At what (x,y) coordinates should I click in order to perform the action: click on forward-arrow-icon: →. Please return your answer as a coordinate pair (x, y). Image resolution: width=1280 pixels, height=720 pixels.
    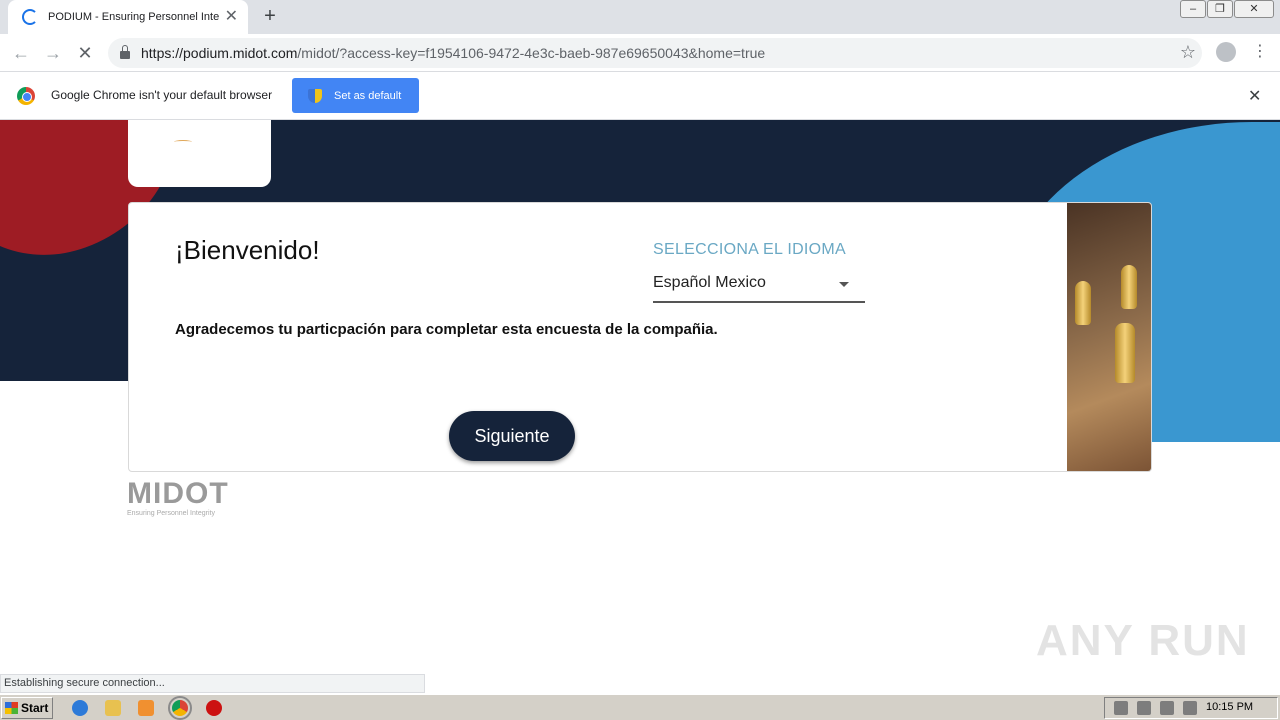
    Looking at the image, I should click on (53, 53).